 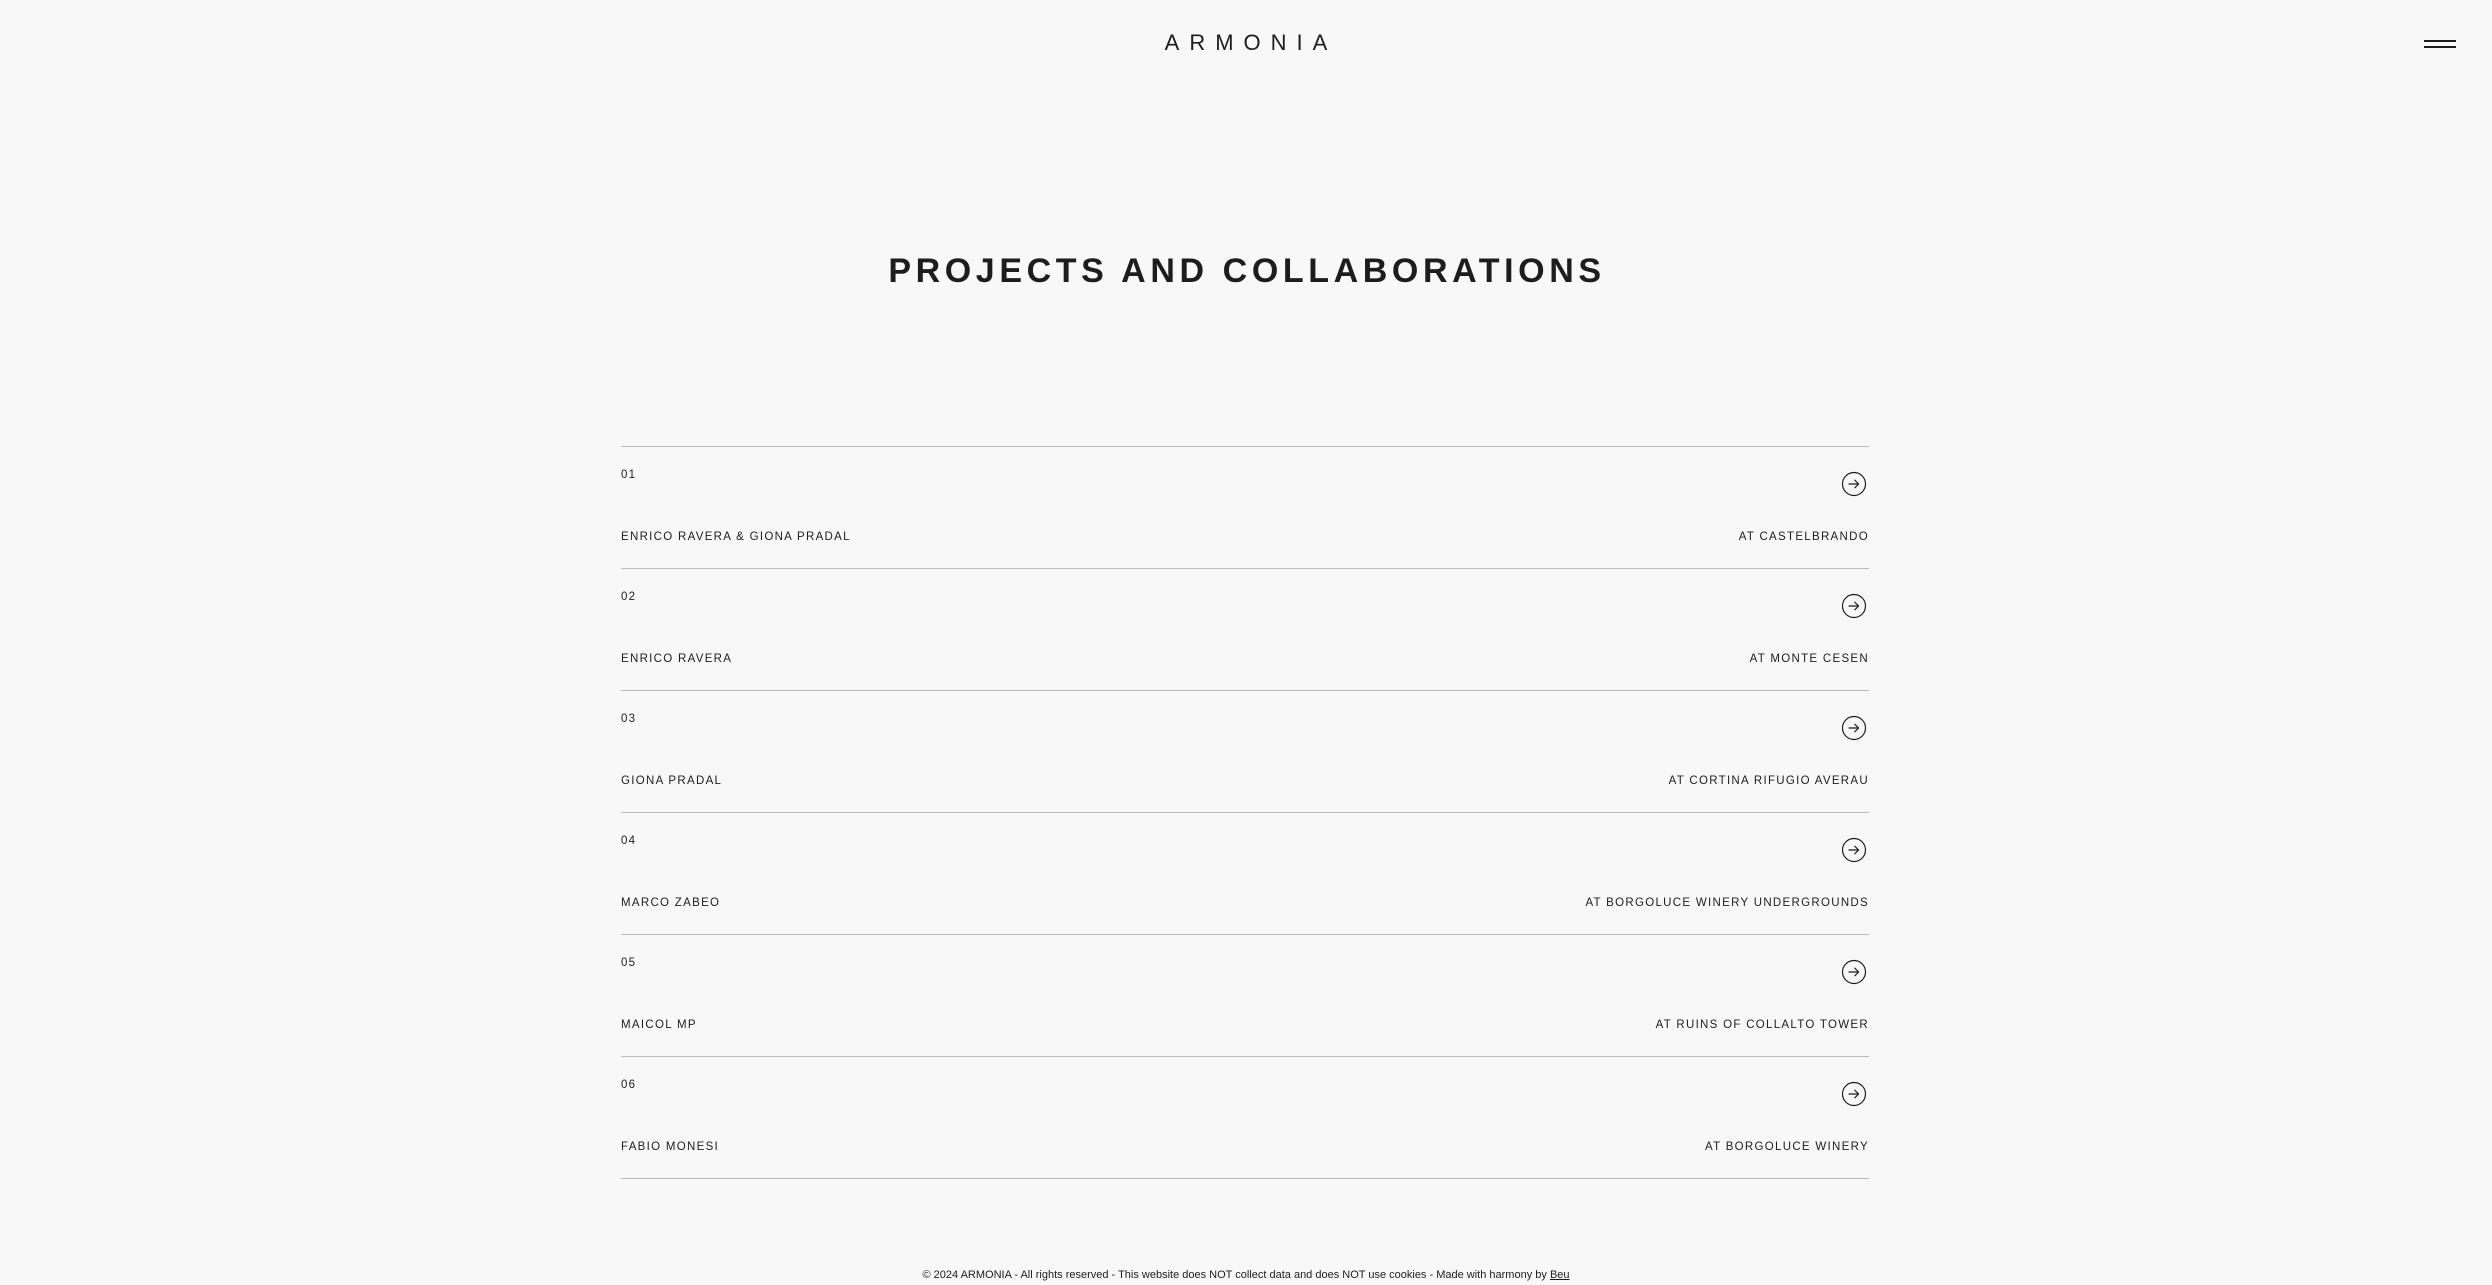 What do you see at coordinates (1245, 996) in the screenshot?
I see `project-row: 05 MAICOL MP AT RUINS OF COLLALTO TOWER` at bounding box center [1245, 996].